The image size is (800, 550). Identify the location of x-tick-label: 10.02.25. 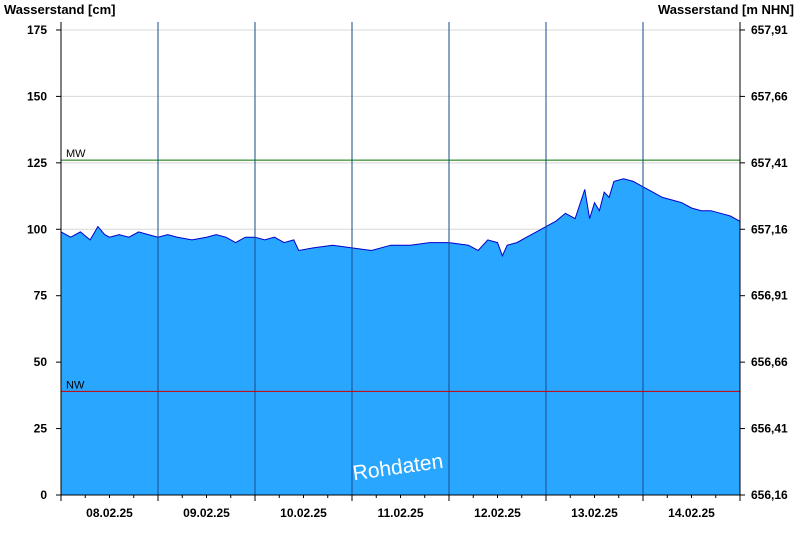
(303, 513).